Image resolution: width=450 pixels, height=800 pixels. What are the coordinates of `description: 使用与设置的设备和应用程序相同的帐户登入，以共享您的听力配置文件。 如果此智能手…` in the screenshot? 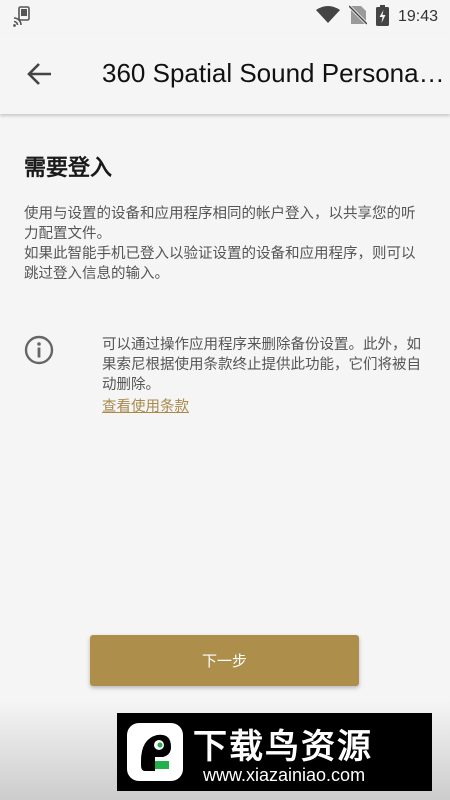 It's located at (224, 244).